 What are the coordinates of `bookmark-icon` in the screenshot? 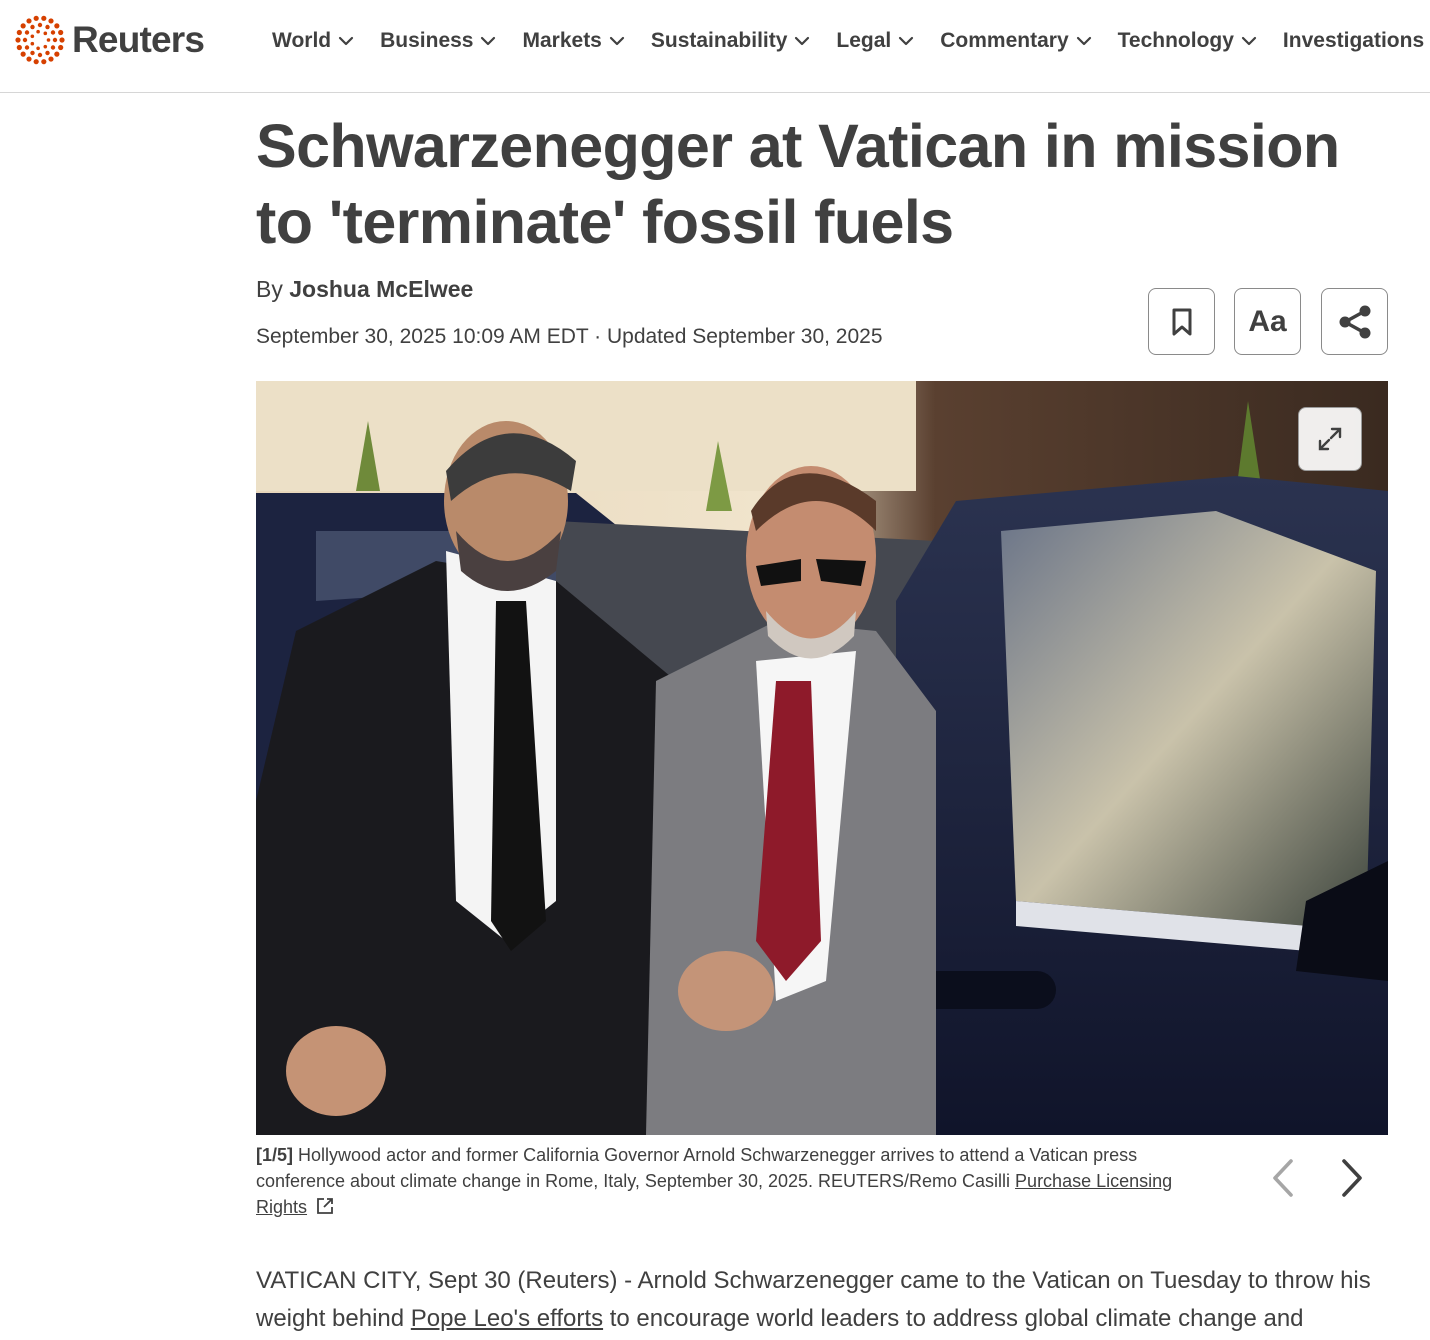 It's located at (1181, 321).